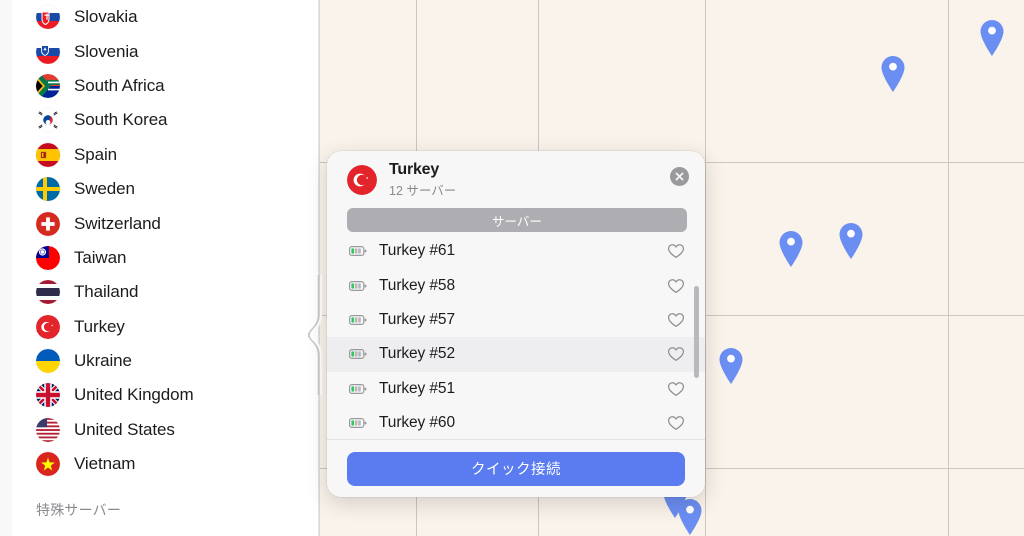 The width and height of the screenshot is (1024, 536). What do you see at coordinates (48, 85) in the screenshot?
I see `south-africa-flag-icon` at bounding box center [48, 85].